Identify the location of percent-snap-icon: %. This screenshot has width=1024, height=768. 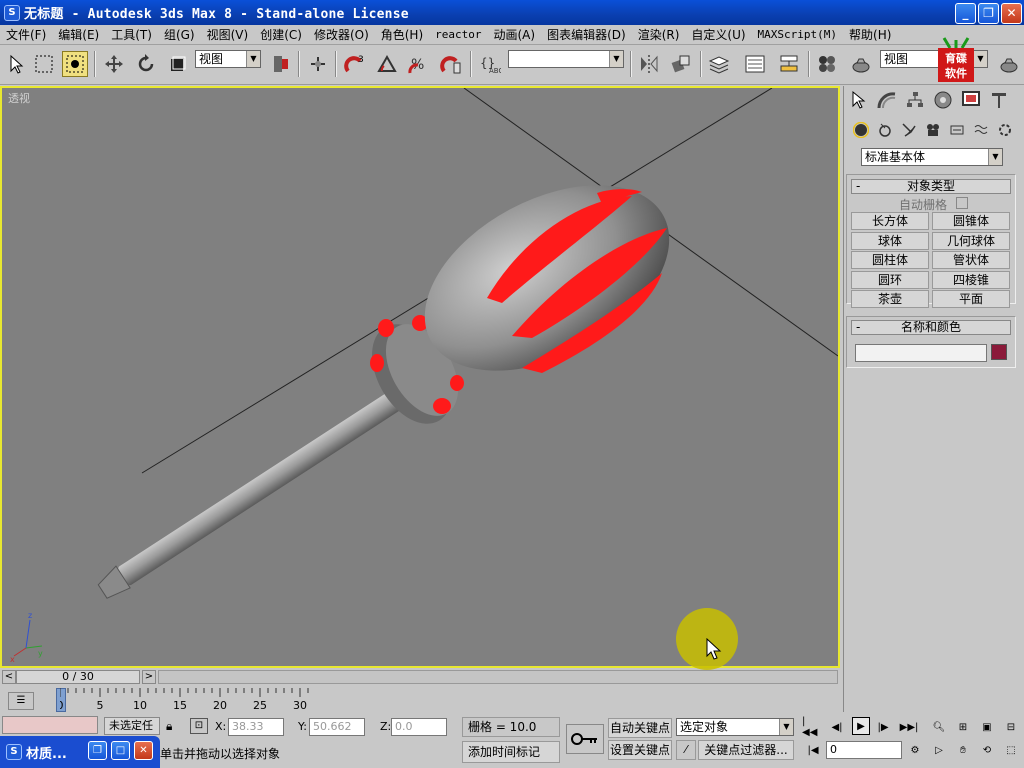
(419, 64).